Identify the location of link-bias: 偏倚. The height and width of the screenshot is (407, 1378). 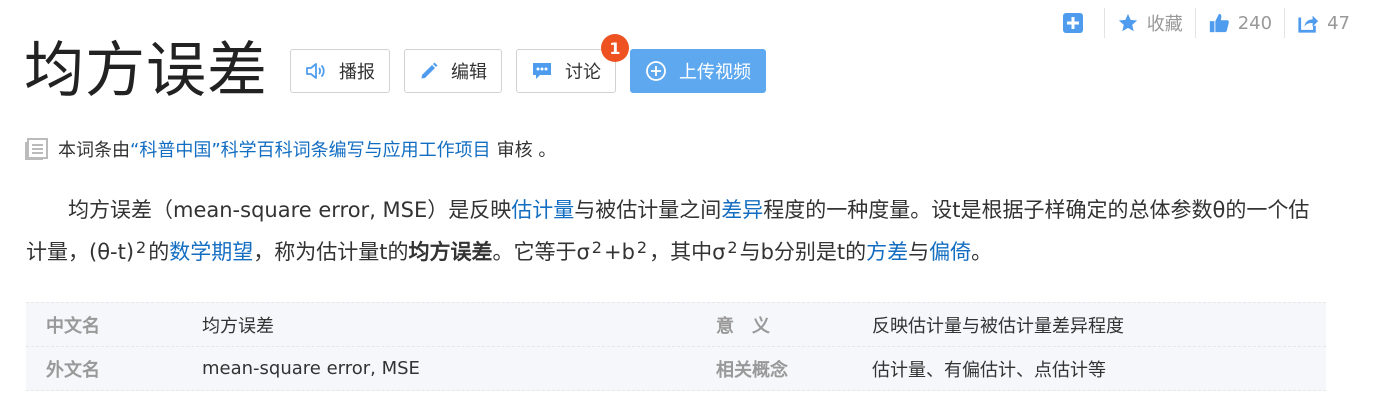
(950, 252).